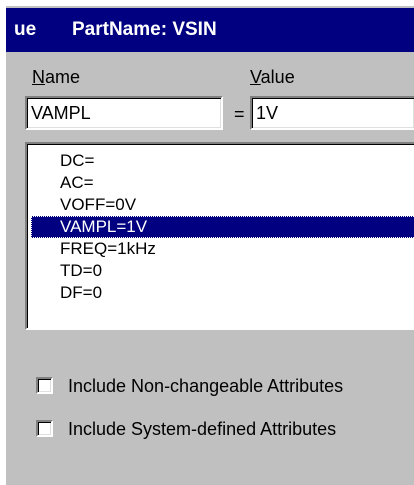 Image resolution: width=414 pixels, height=485 pixels. What do you see at coordinates (277, 77) in the screenshot?
I see `value-label-rest: alue` at bounding box center [277, 77].